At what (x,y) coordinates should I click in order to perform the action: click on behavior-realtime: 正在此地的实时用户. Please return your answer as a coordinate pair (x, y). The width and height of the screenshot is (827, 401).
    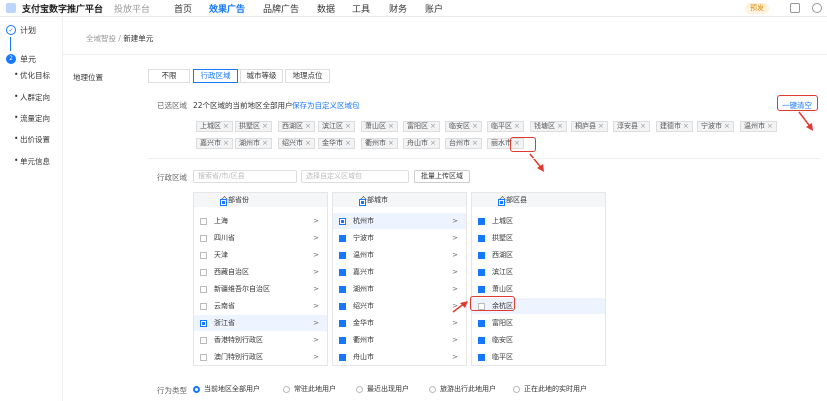
    Looking at the image, I should click on (555, 389).